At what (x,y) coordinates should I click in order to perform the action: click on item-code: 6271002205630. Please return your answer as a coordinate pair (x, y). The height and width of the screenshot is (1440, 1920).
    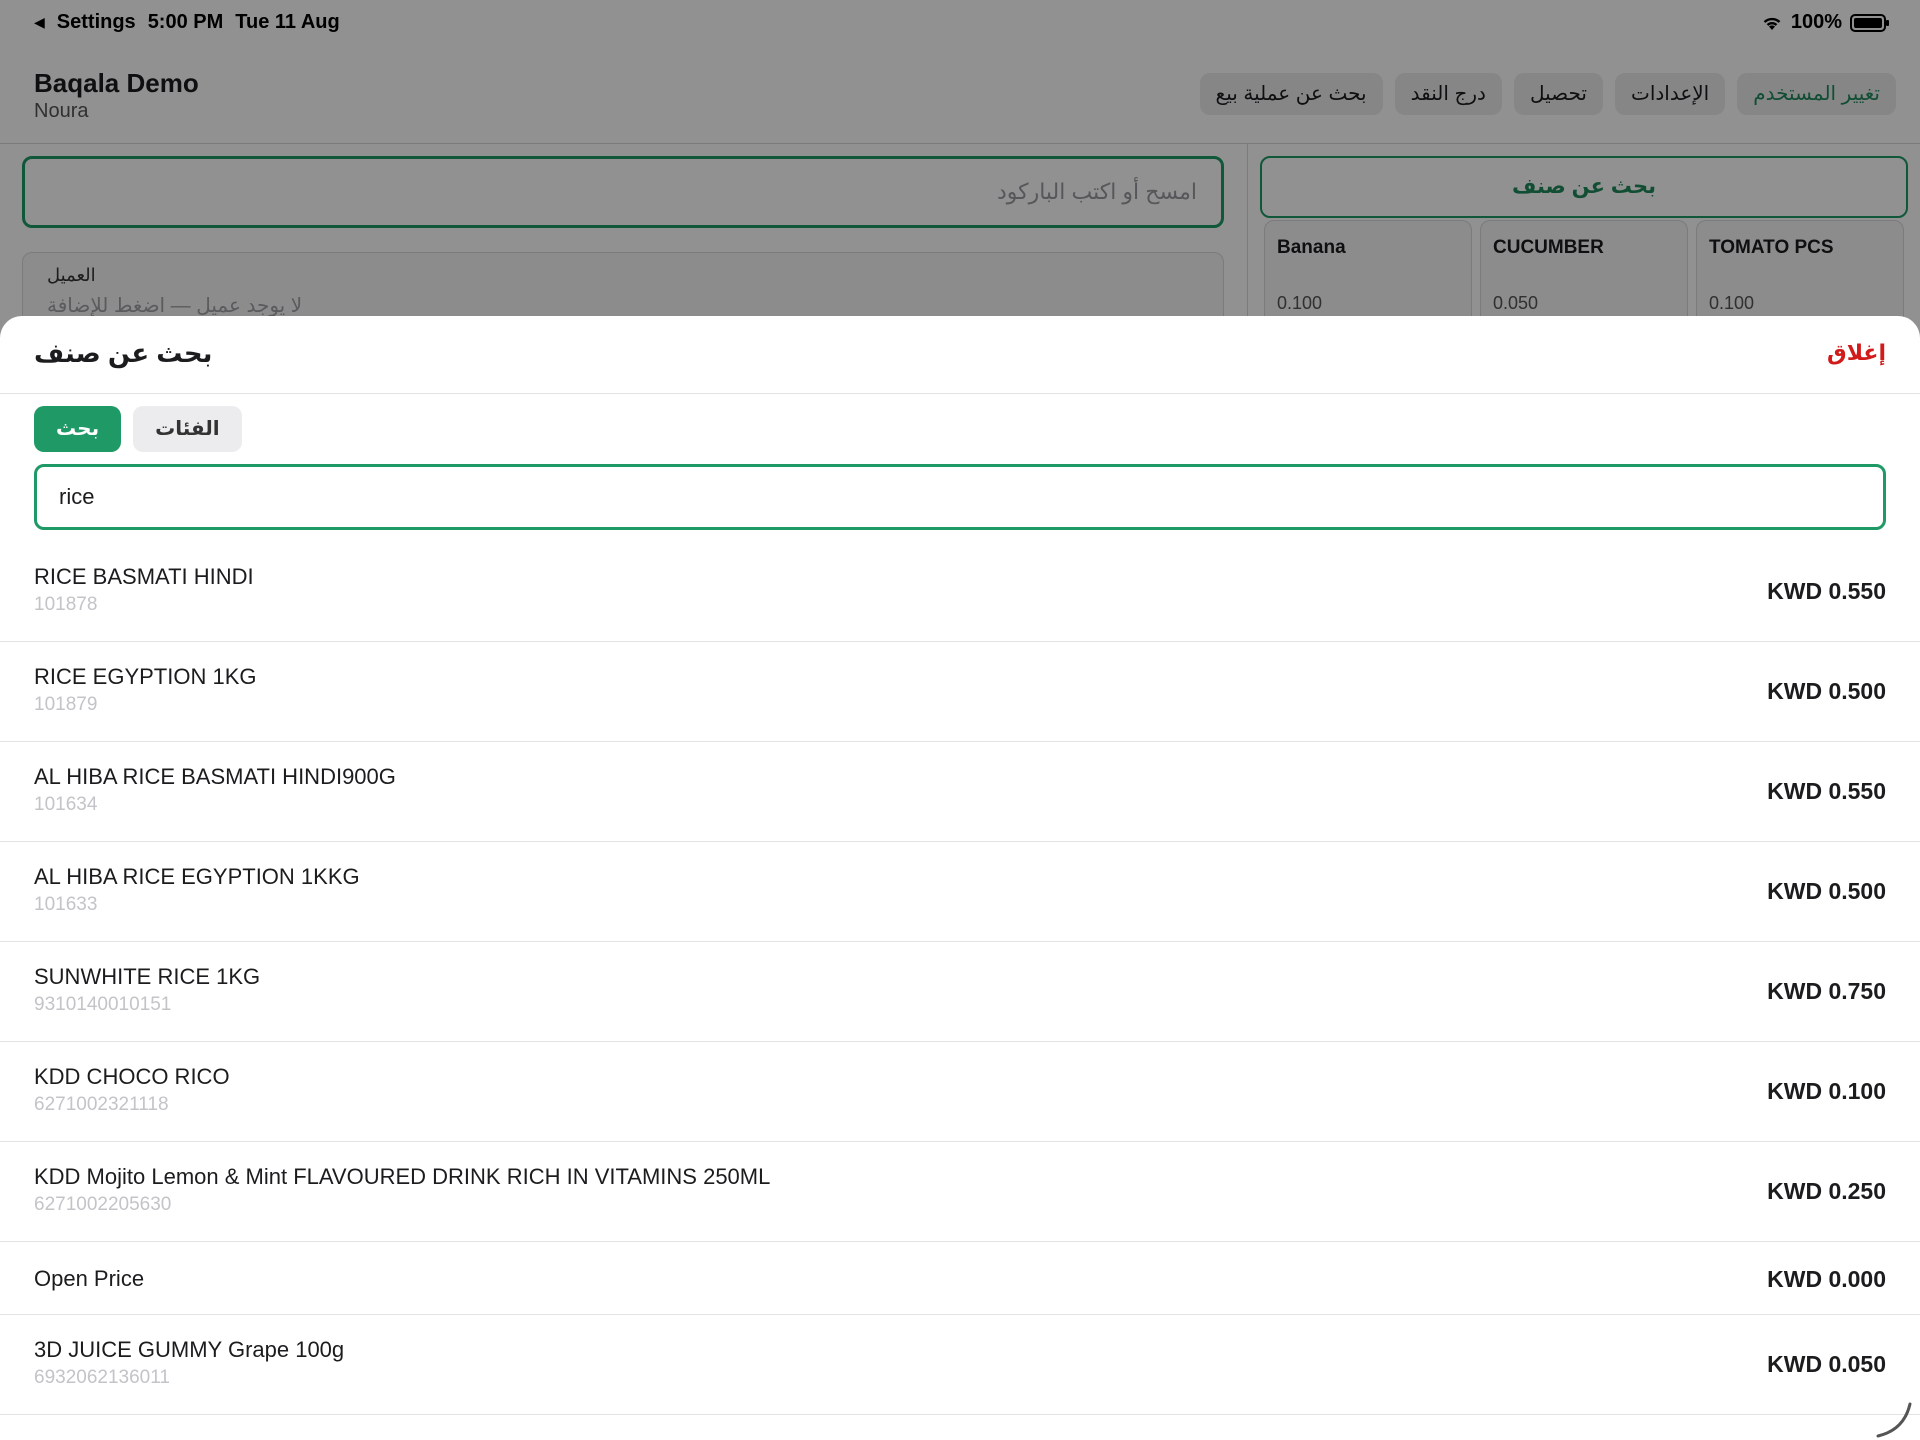
    Looking at the image, I should click on (103, 1204).